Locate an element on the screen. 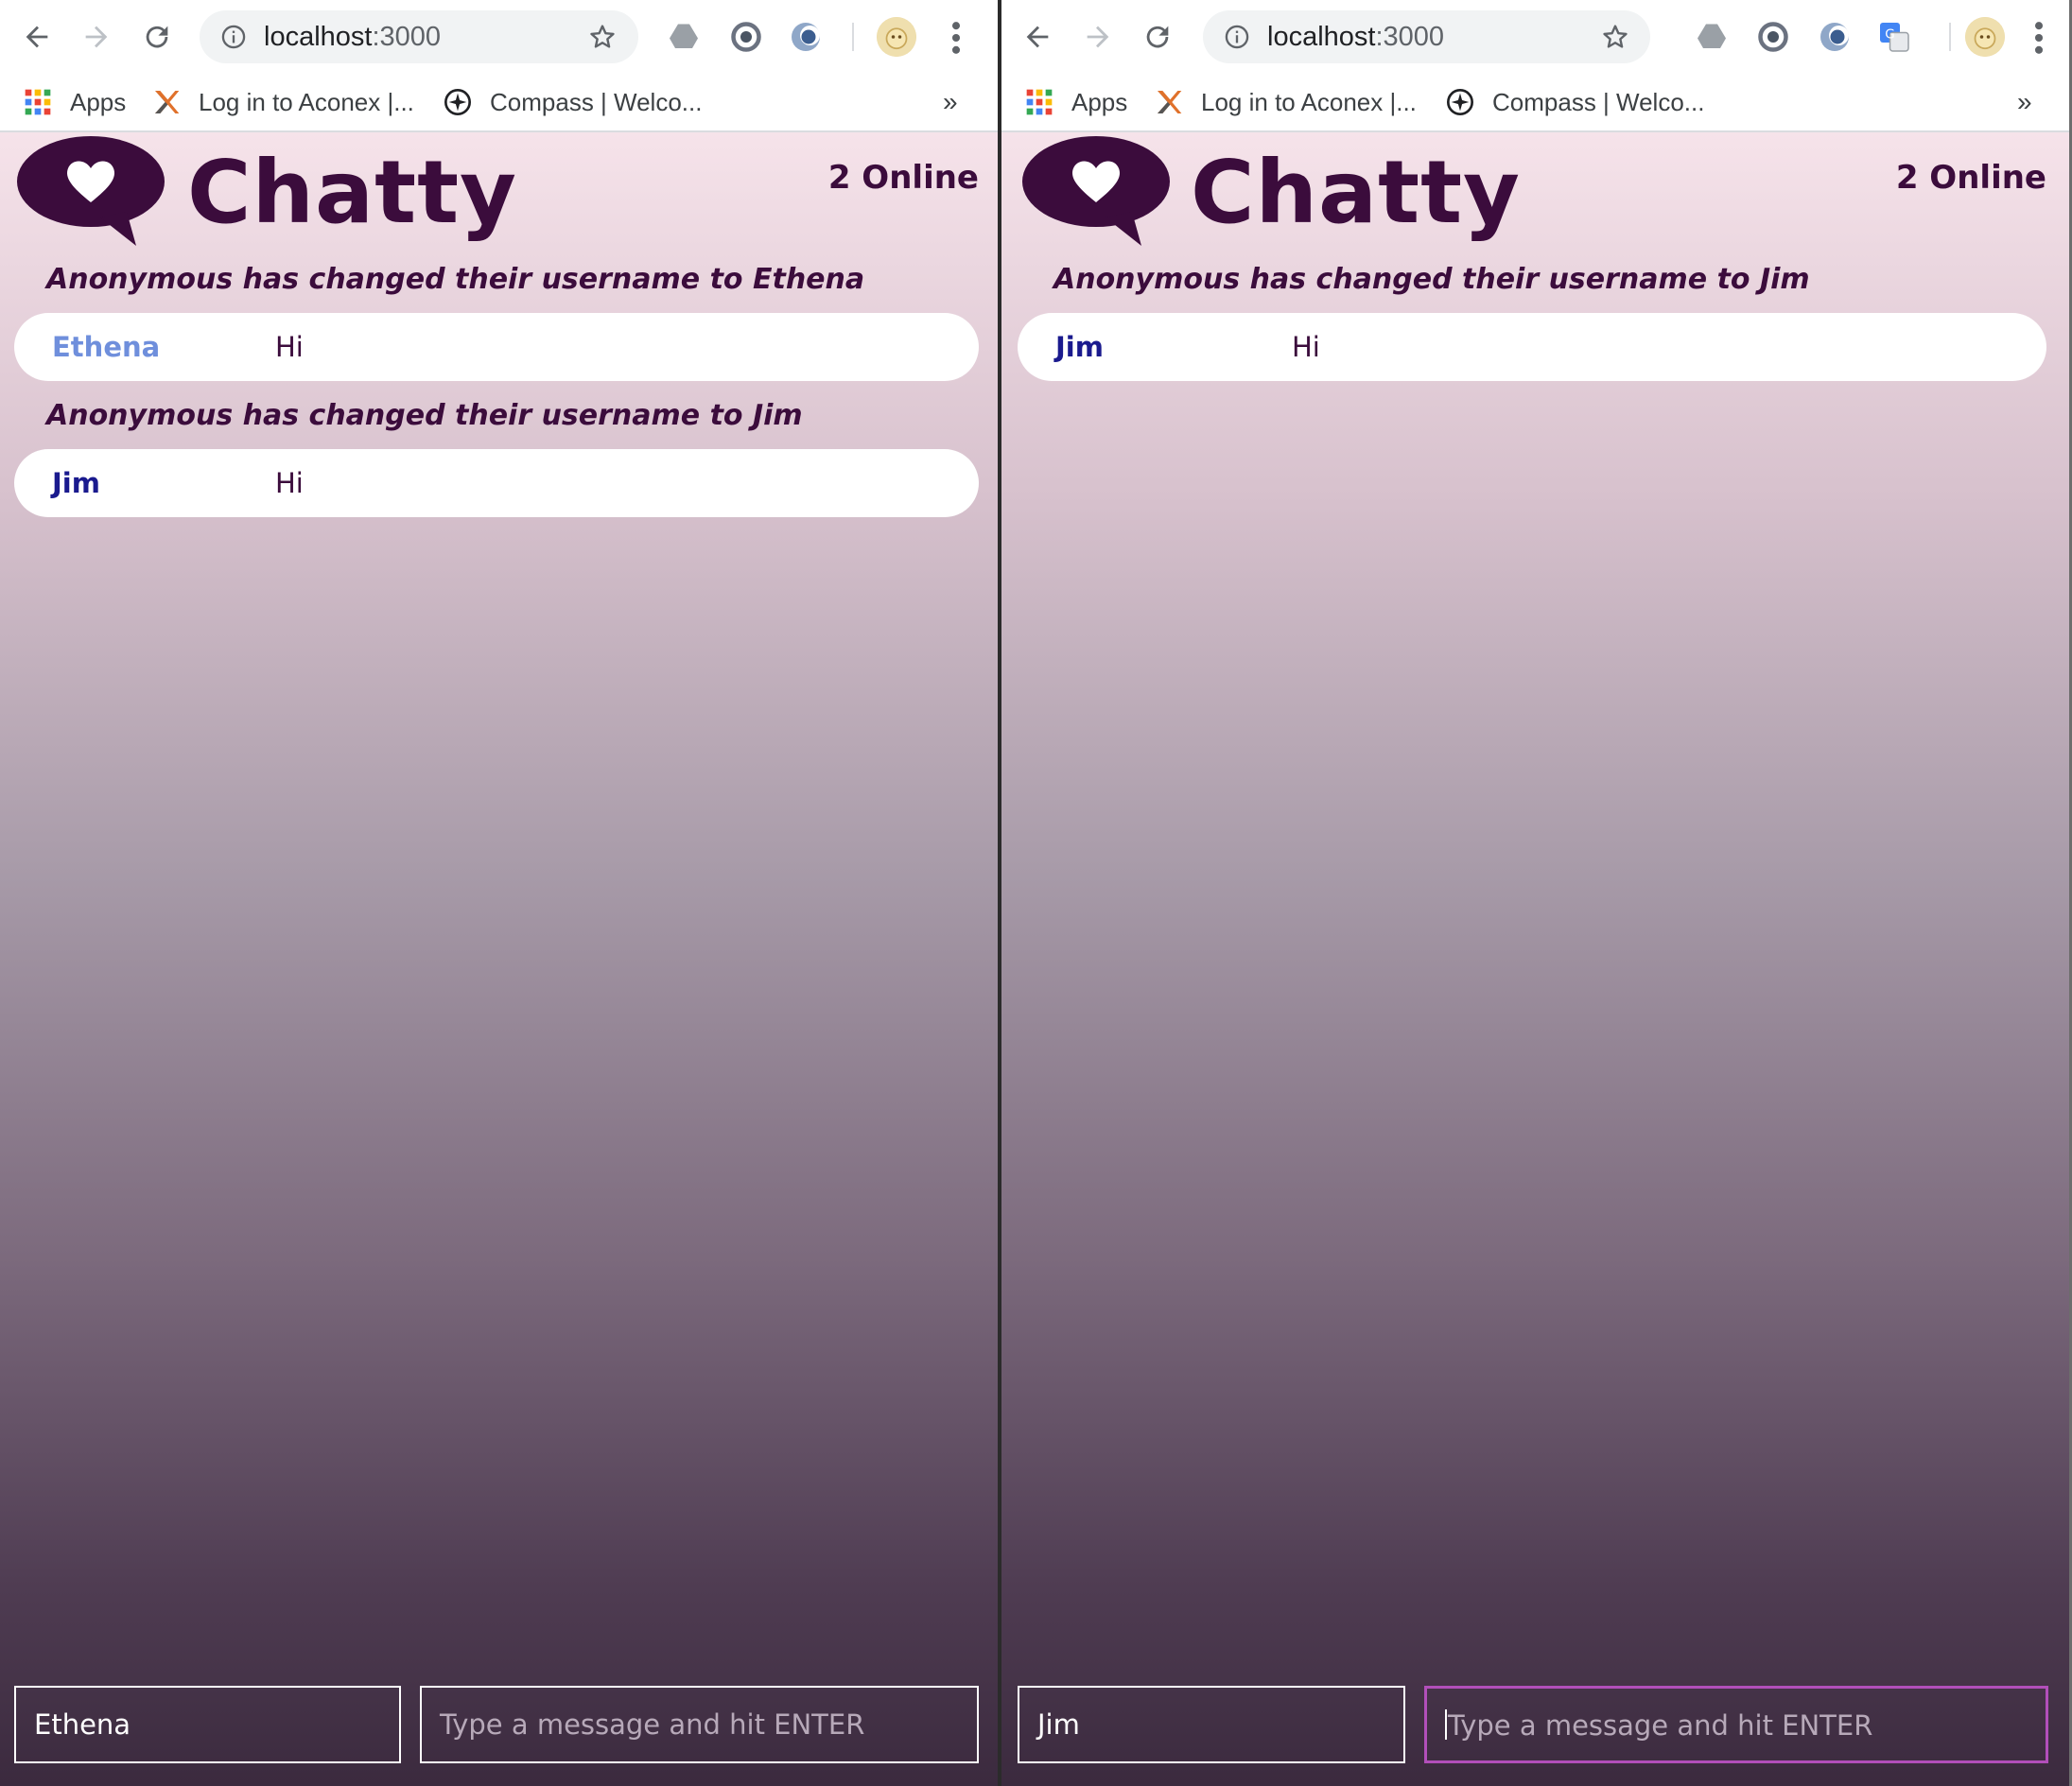  svg-text: G is located at coordinates (1889, 35).